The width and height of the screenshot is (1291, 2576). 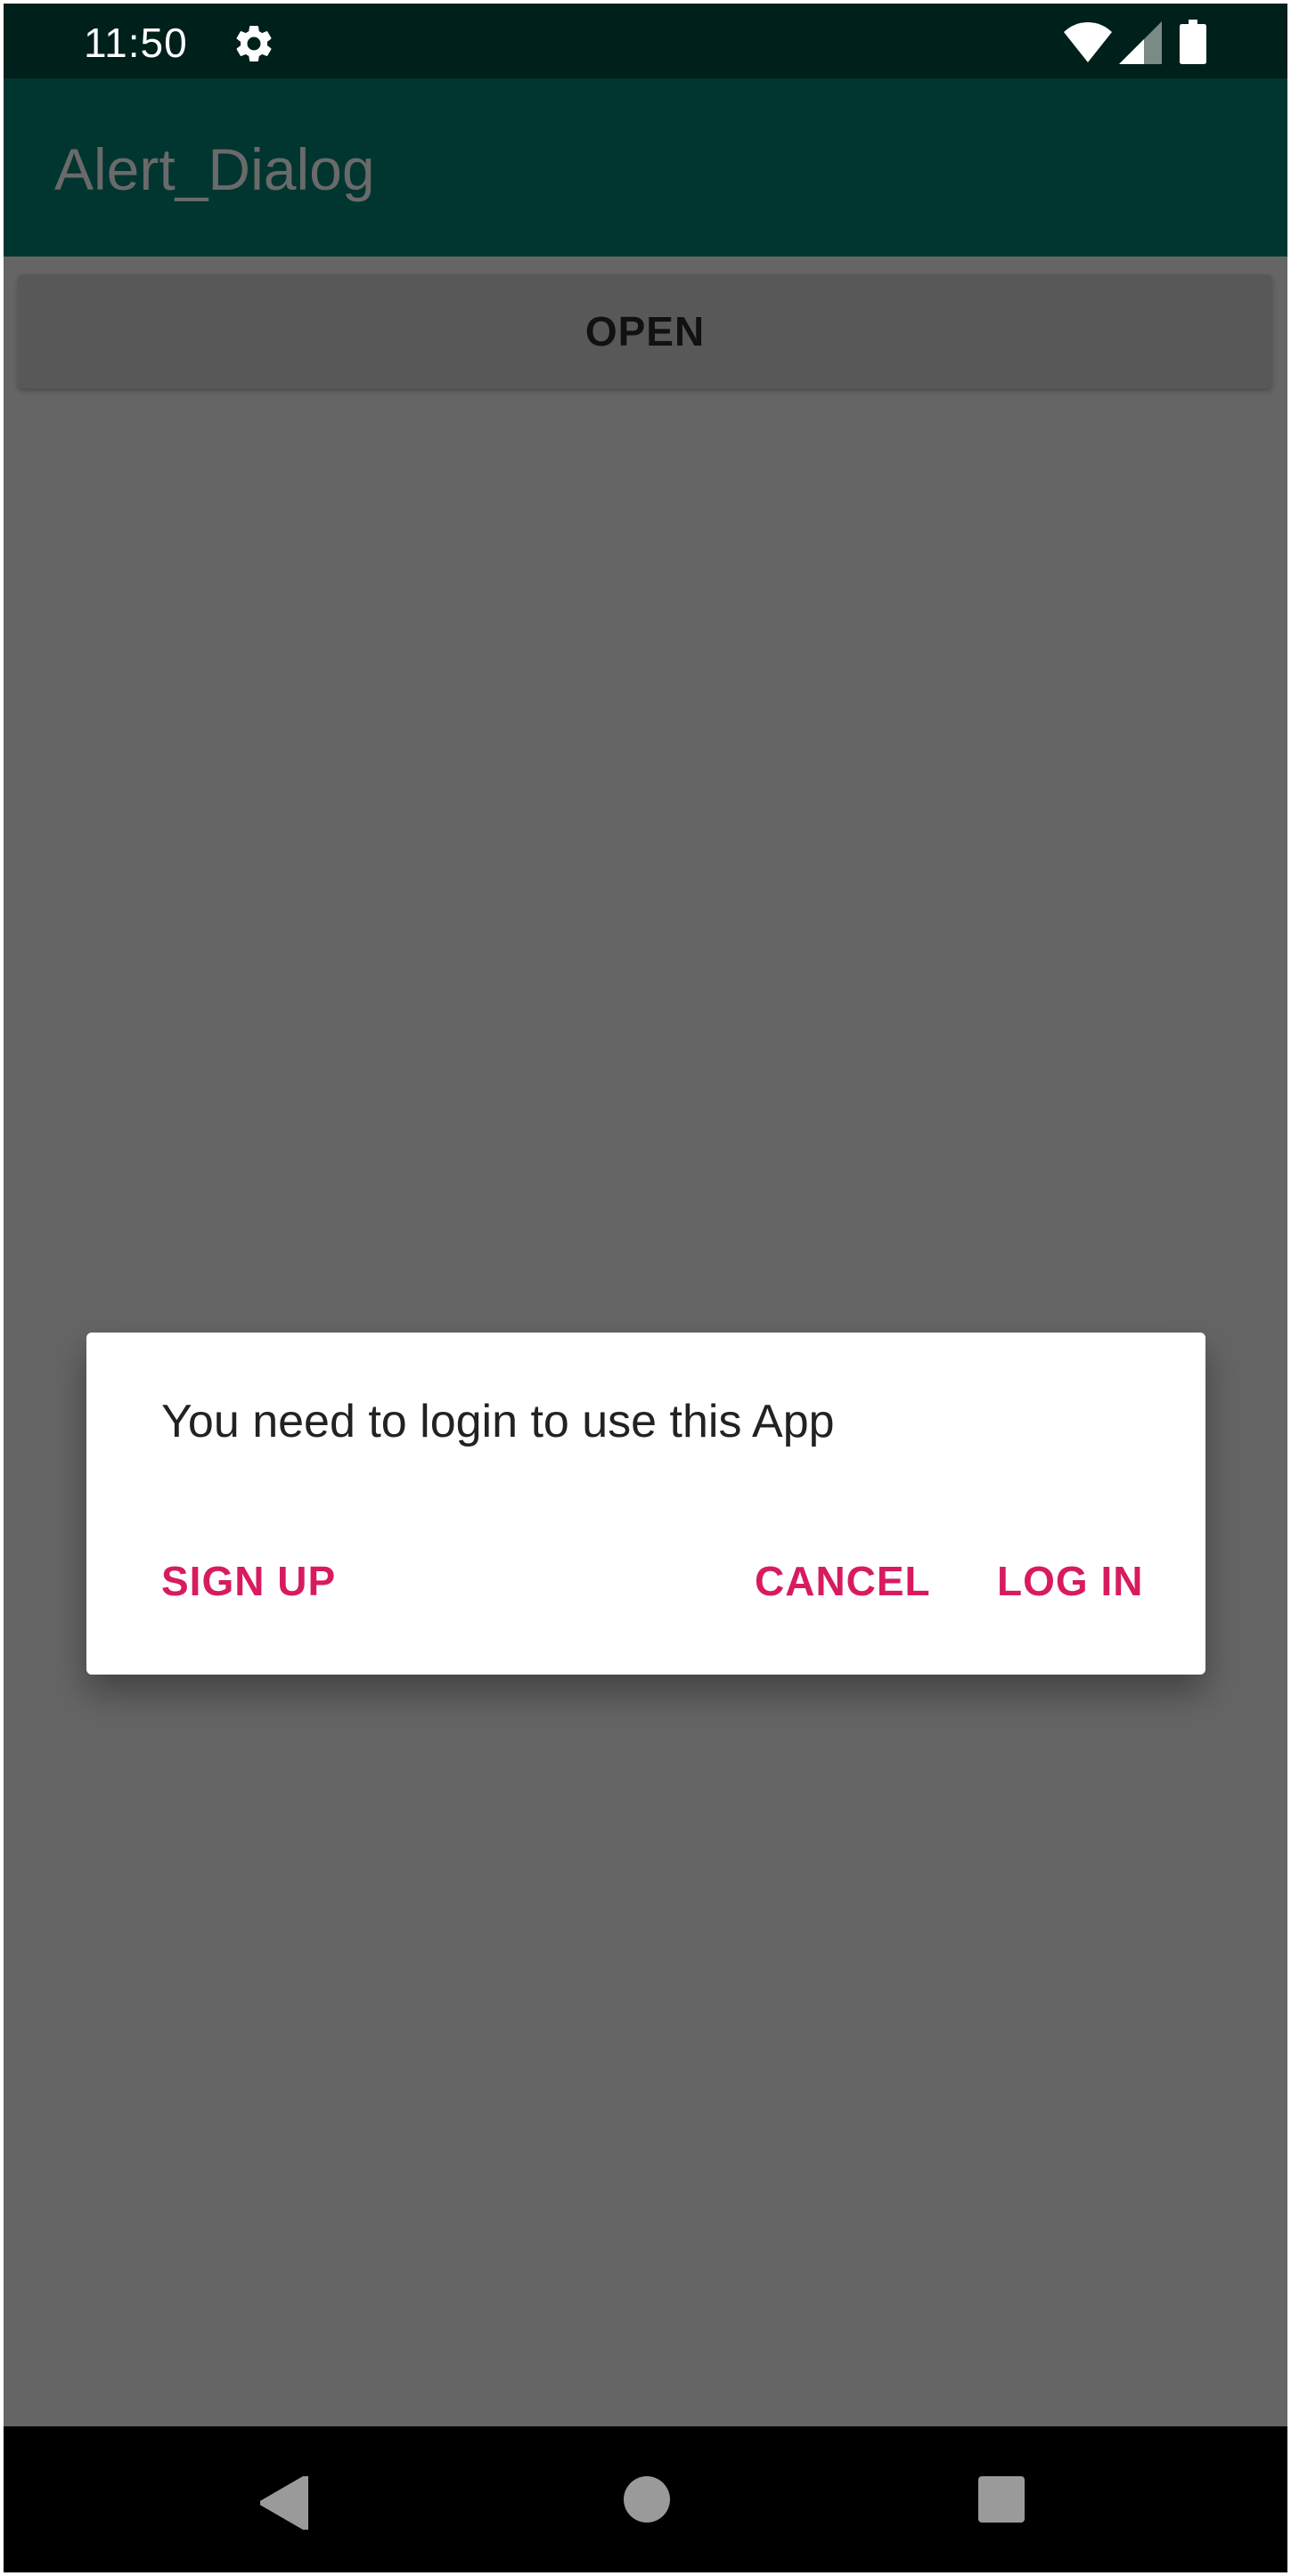 What do you see at coordinates (285, 2503) in the screenshot?
I see `back-icon` at bounding box center [285, 2503].